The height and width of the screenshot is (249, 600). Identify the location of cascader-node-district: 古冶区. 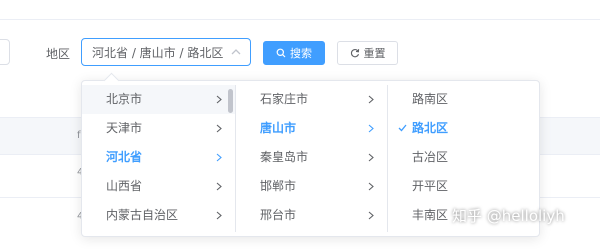
(463, 157).